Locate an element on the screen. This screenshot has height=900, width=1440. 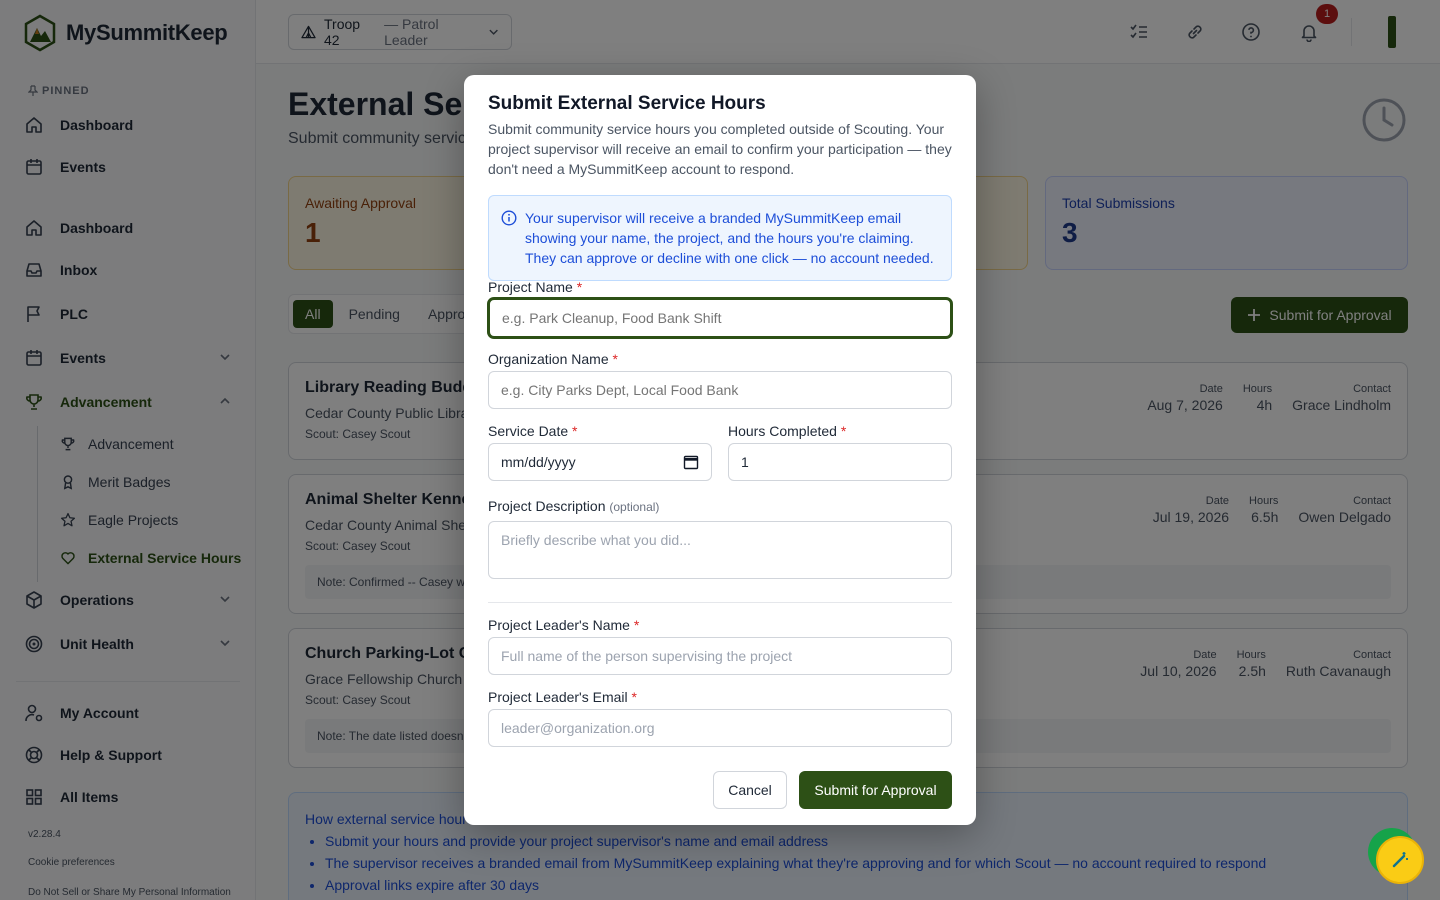
feedback-fab-button is located at coordinates (1400, 860).